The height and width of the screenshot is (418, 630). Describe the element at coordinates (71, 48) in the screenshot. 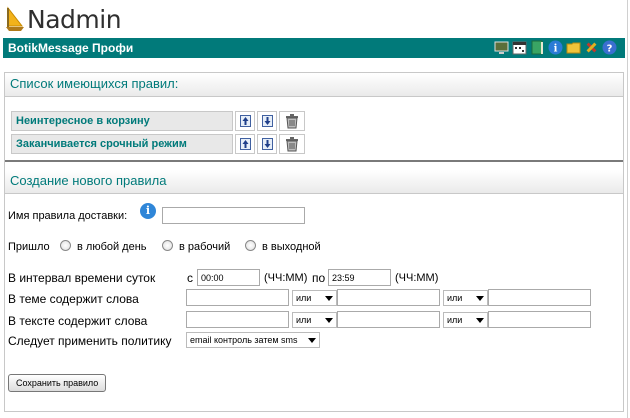

I see `app-title: BotikMessage Профи` at that location.